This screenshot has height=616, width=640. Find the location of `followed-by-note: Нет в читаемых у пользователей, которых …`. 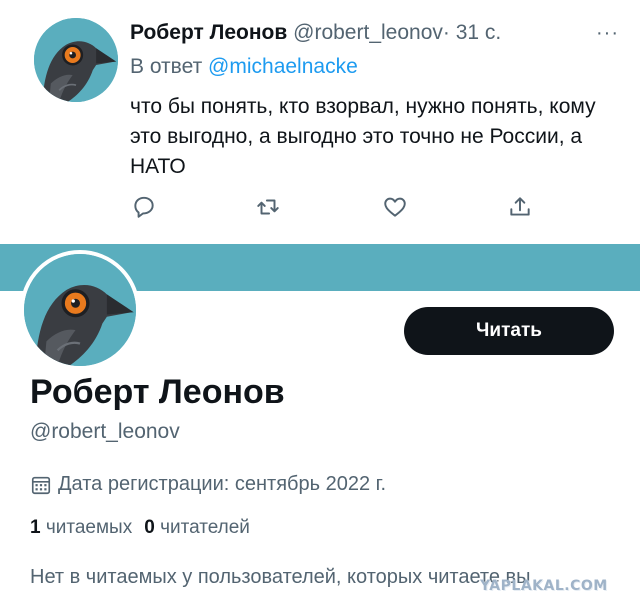

followed-by-note: Нет в читаемых у пользователей, которых … is located at coordinates (280, 577).